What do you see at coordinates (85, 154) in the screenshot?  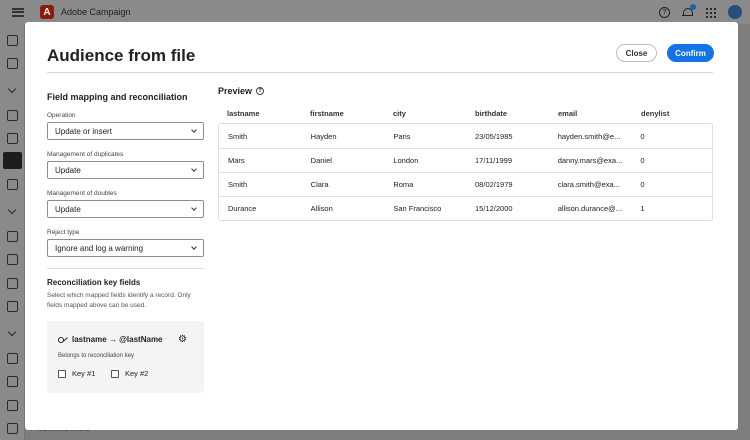 I see `duplicates-label: Management of duplicates` at bounding box center [85, 154].